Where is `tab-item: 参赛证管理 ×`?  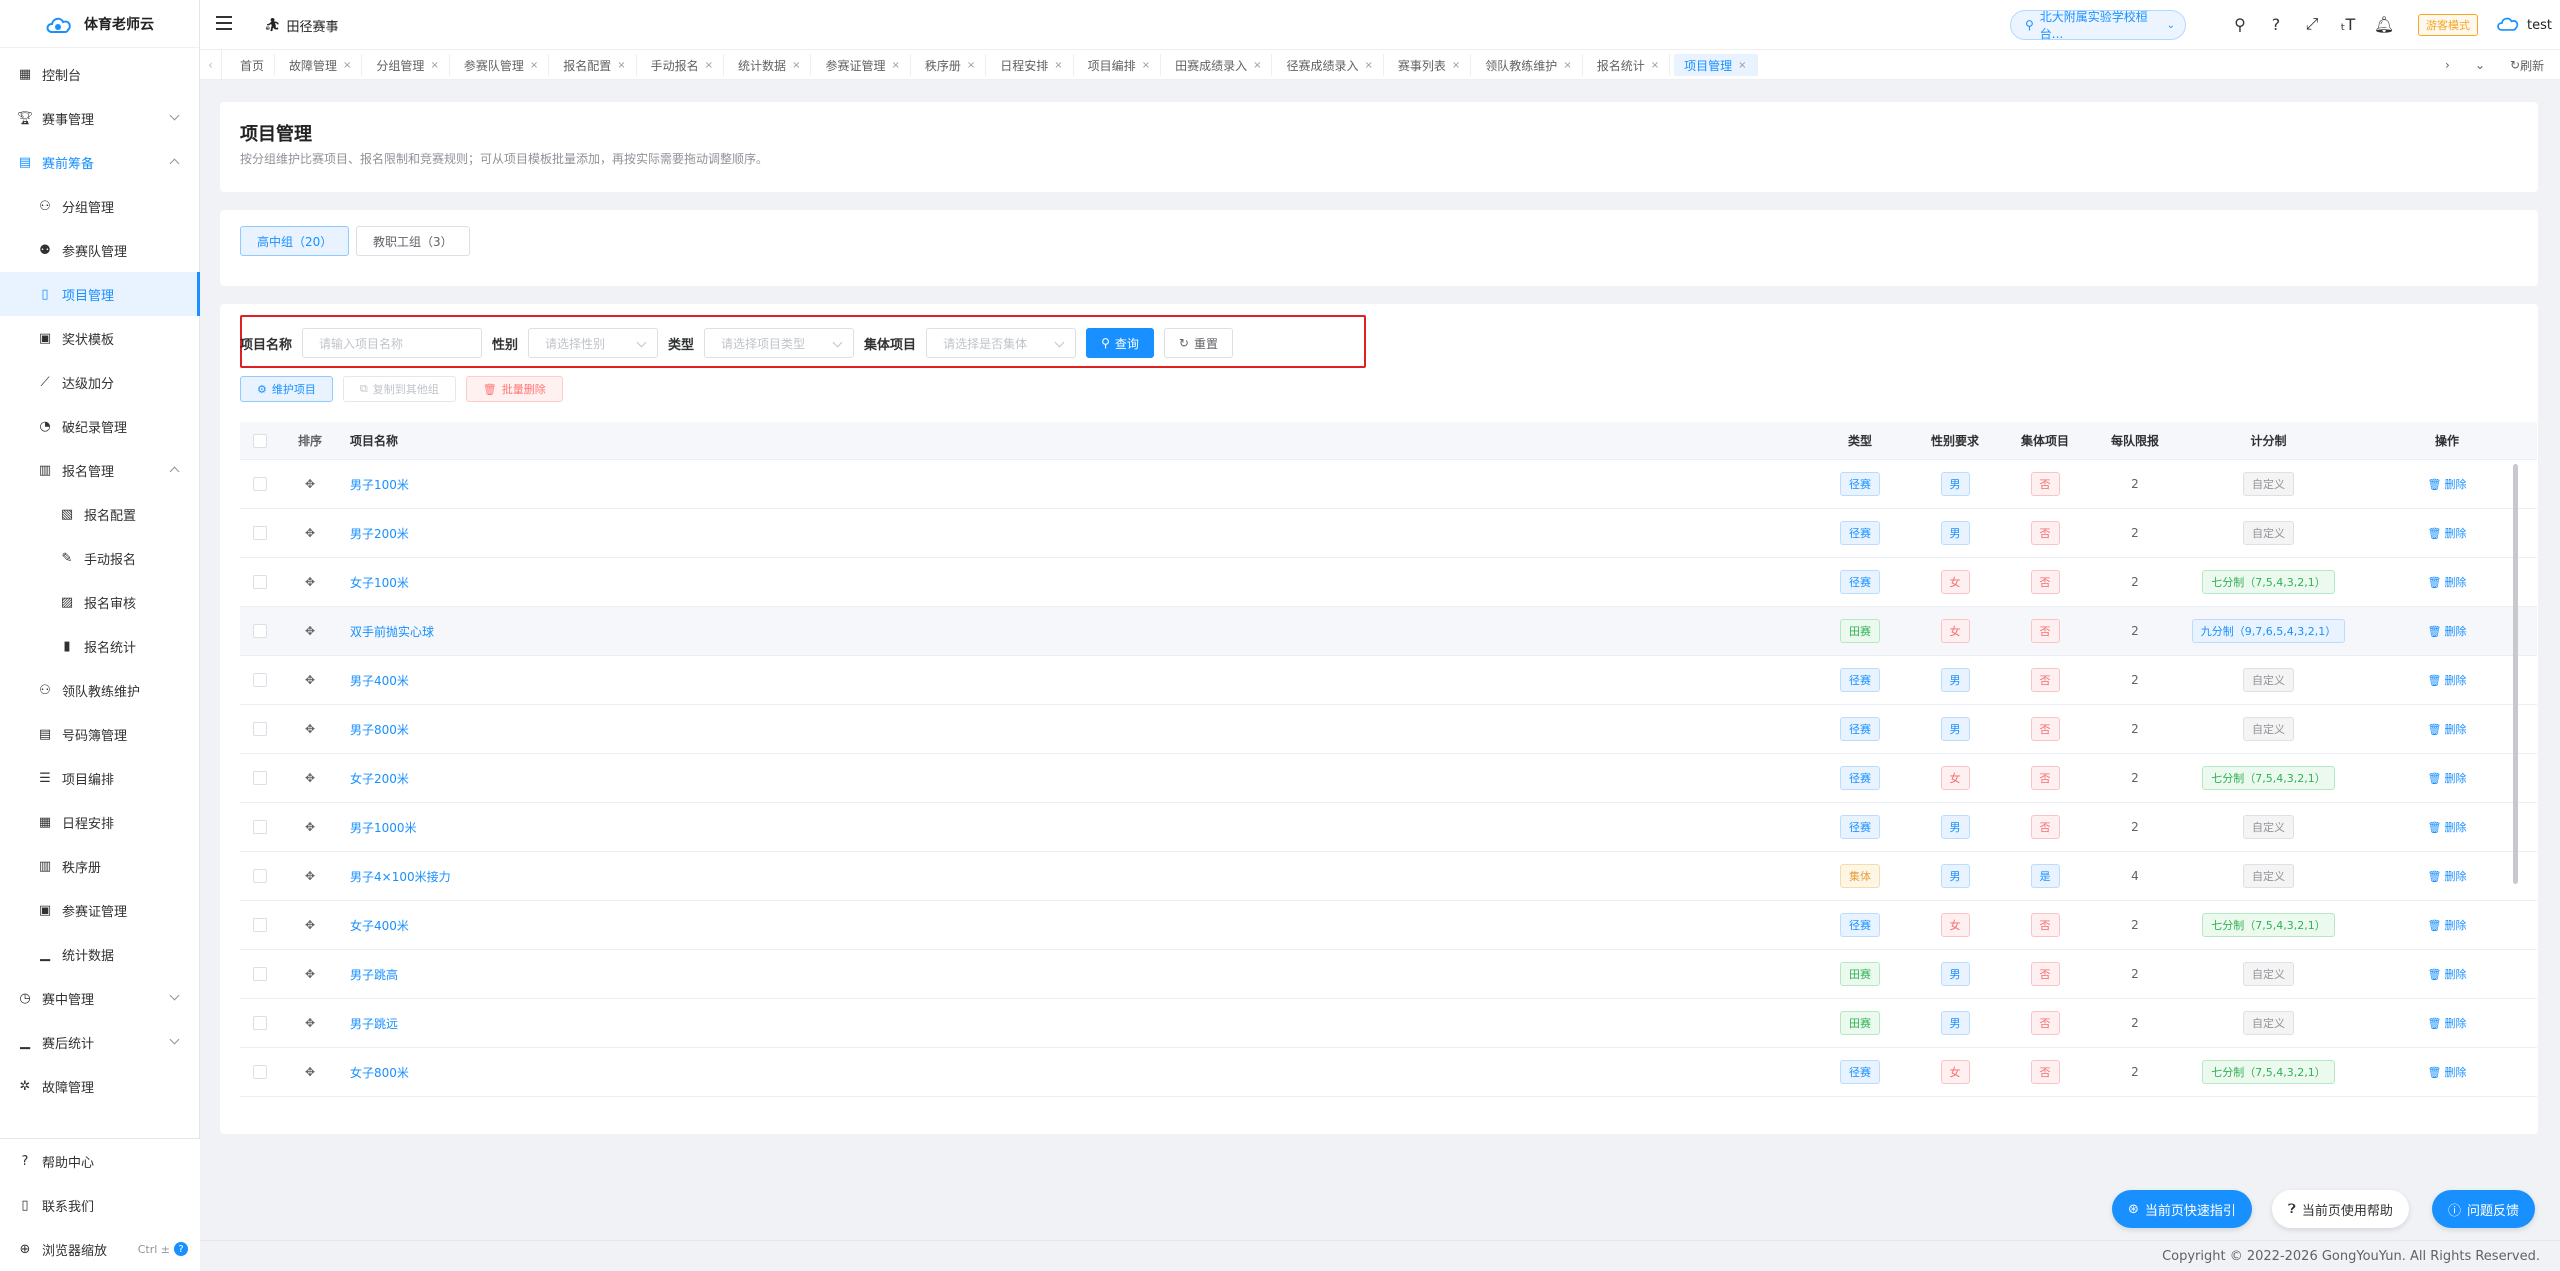
tab-item: 参赛证管理 × is located at coordinates (863, 65).